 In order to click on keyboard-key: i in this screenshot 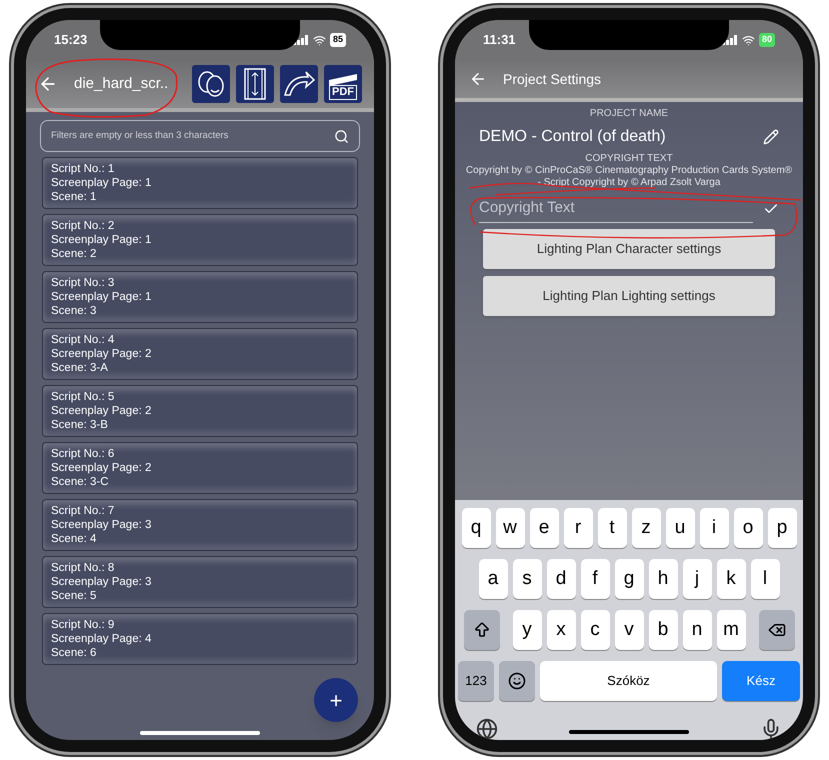, I will do `click(714, 528)`.